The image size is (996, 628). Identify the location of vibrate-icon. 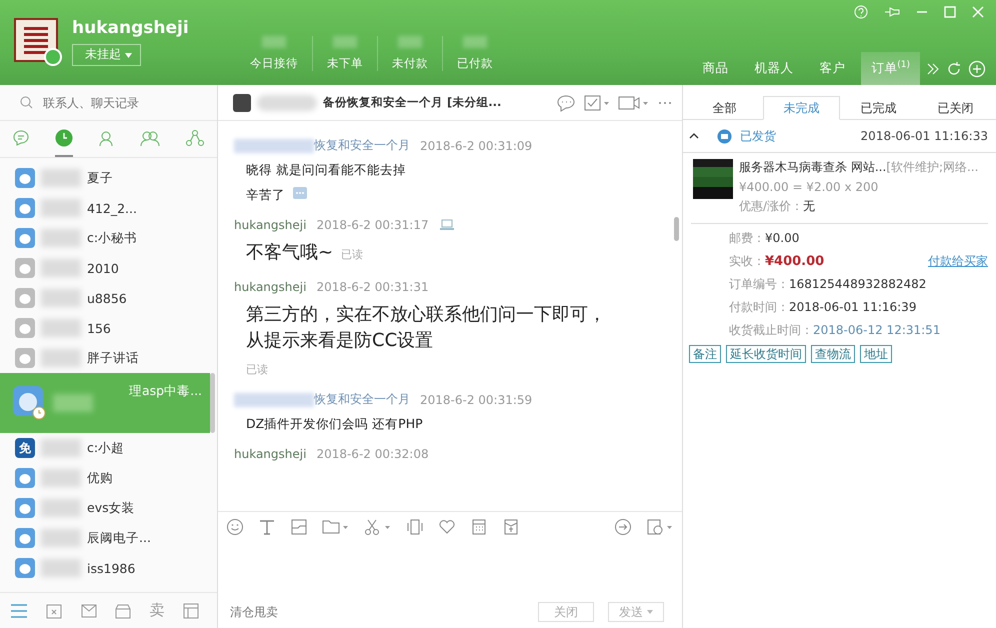
(415, 527).